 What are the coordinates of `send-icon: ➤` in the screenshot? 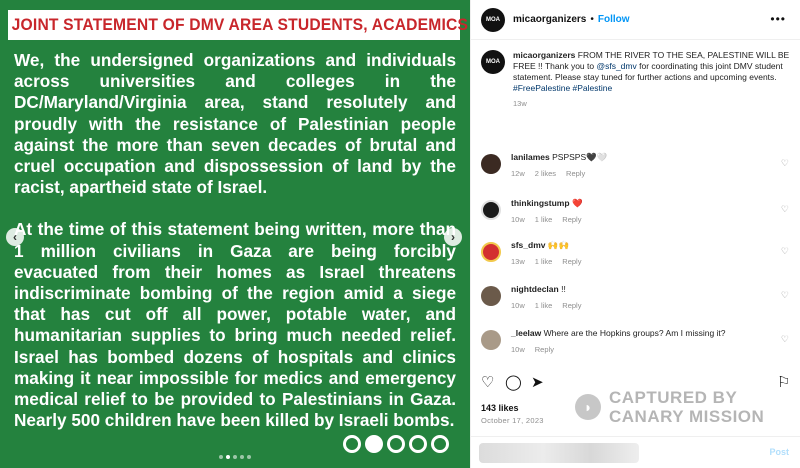 It's located at (537, 383).